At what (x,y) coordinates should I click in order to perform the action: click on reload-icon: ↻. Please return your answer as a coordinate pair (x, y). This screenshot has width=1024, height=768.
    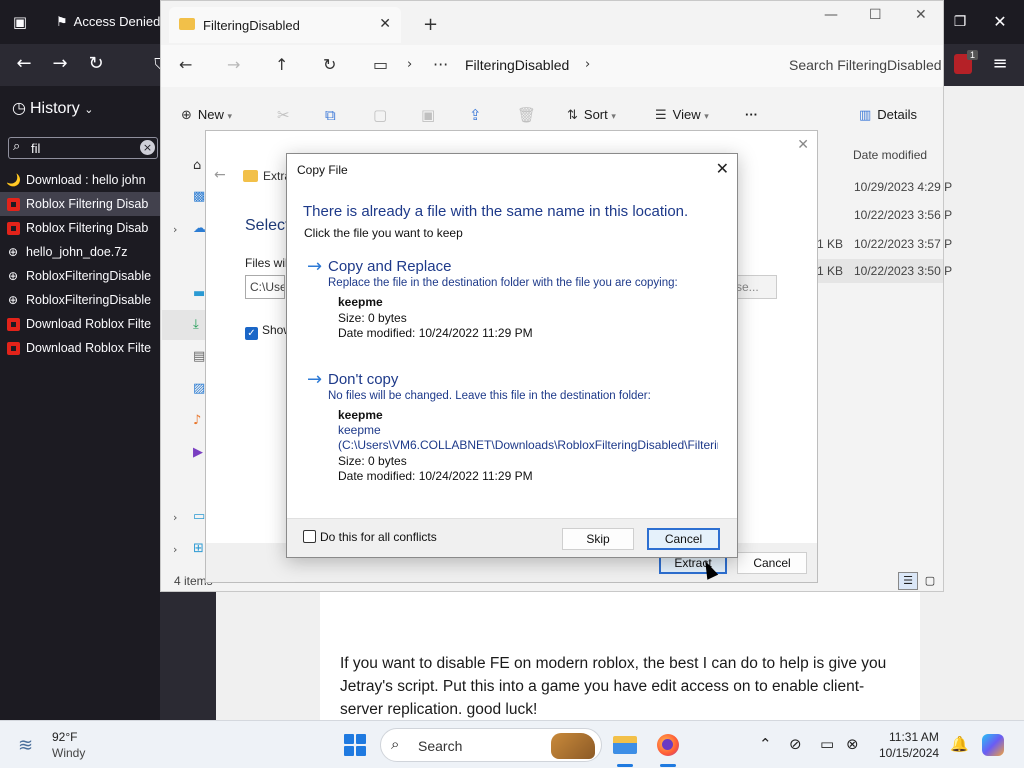
    Looking at the image, I should click on (96, 64).